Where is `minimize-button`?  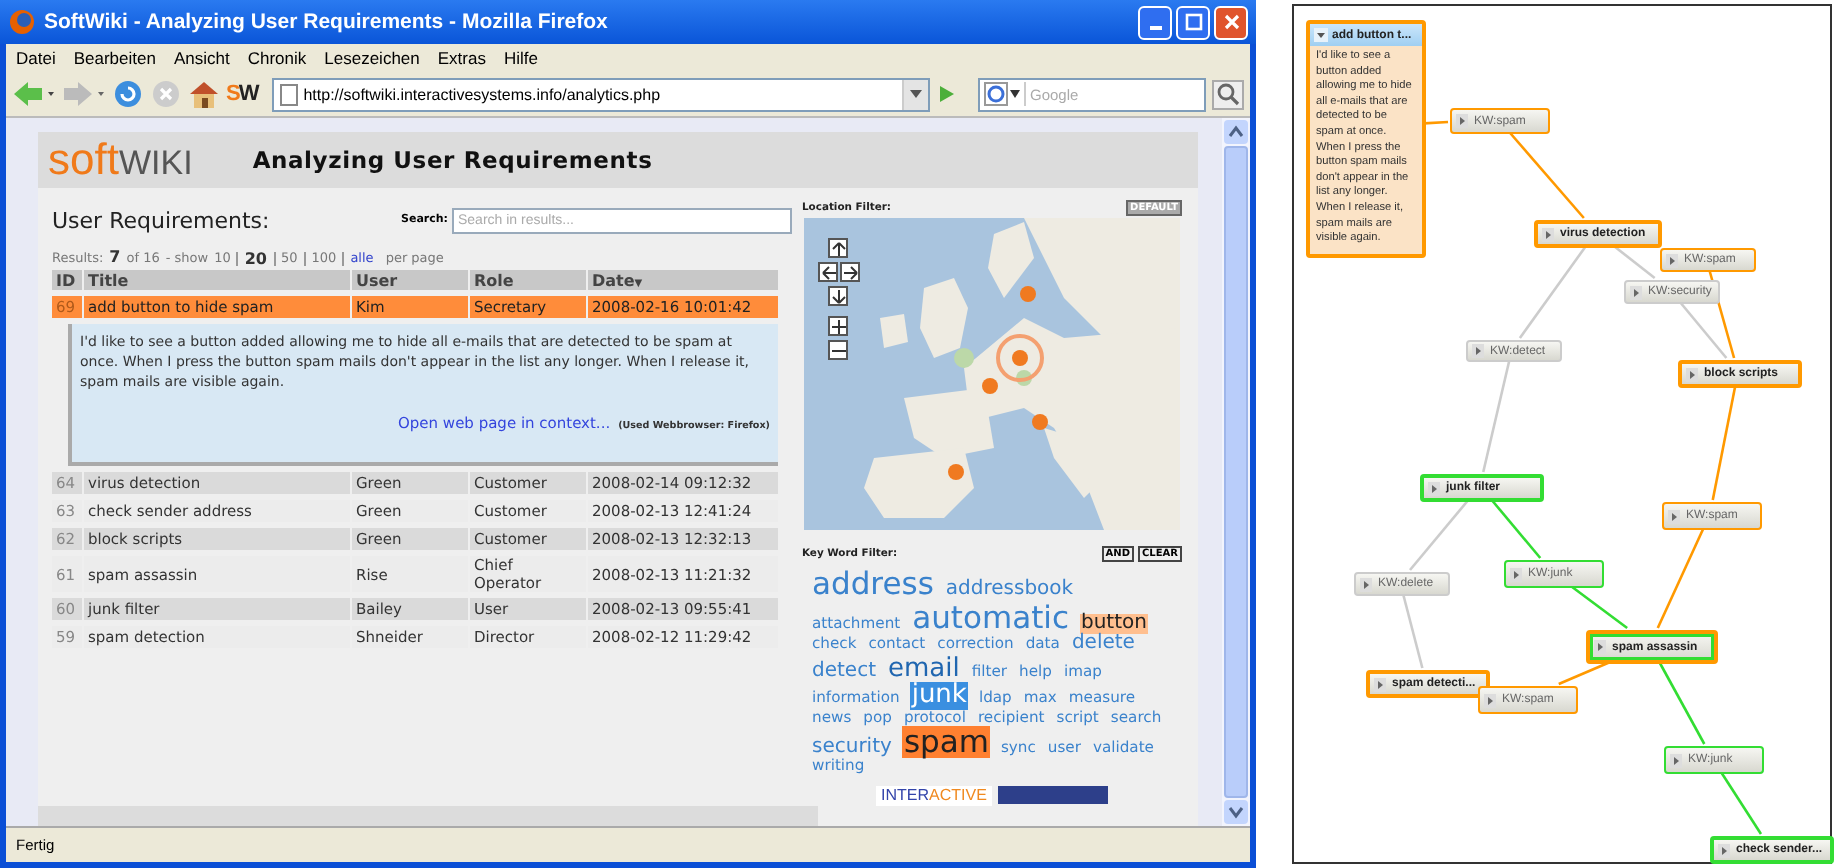
minimize-button is located at coordinates (1155, 22).